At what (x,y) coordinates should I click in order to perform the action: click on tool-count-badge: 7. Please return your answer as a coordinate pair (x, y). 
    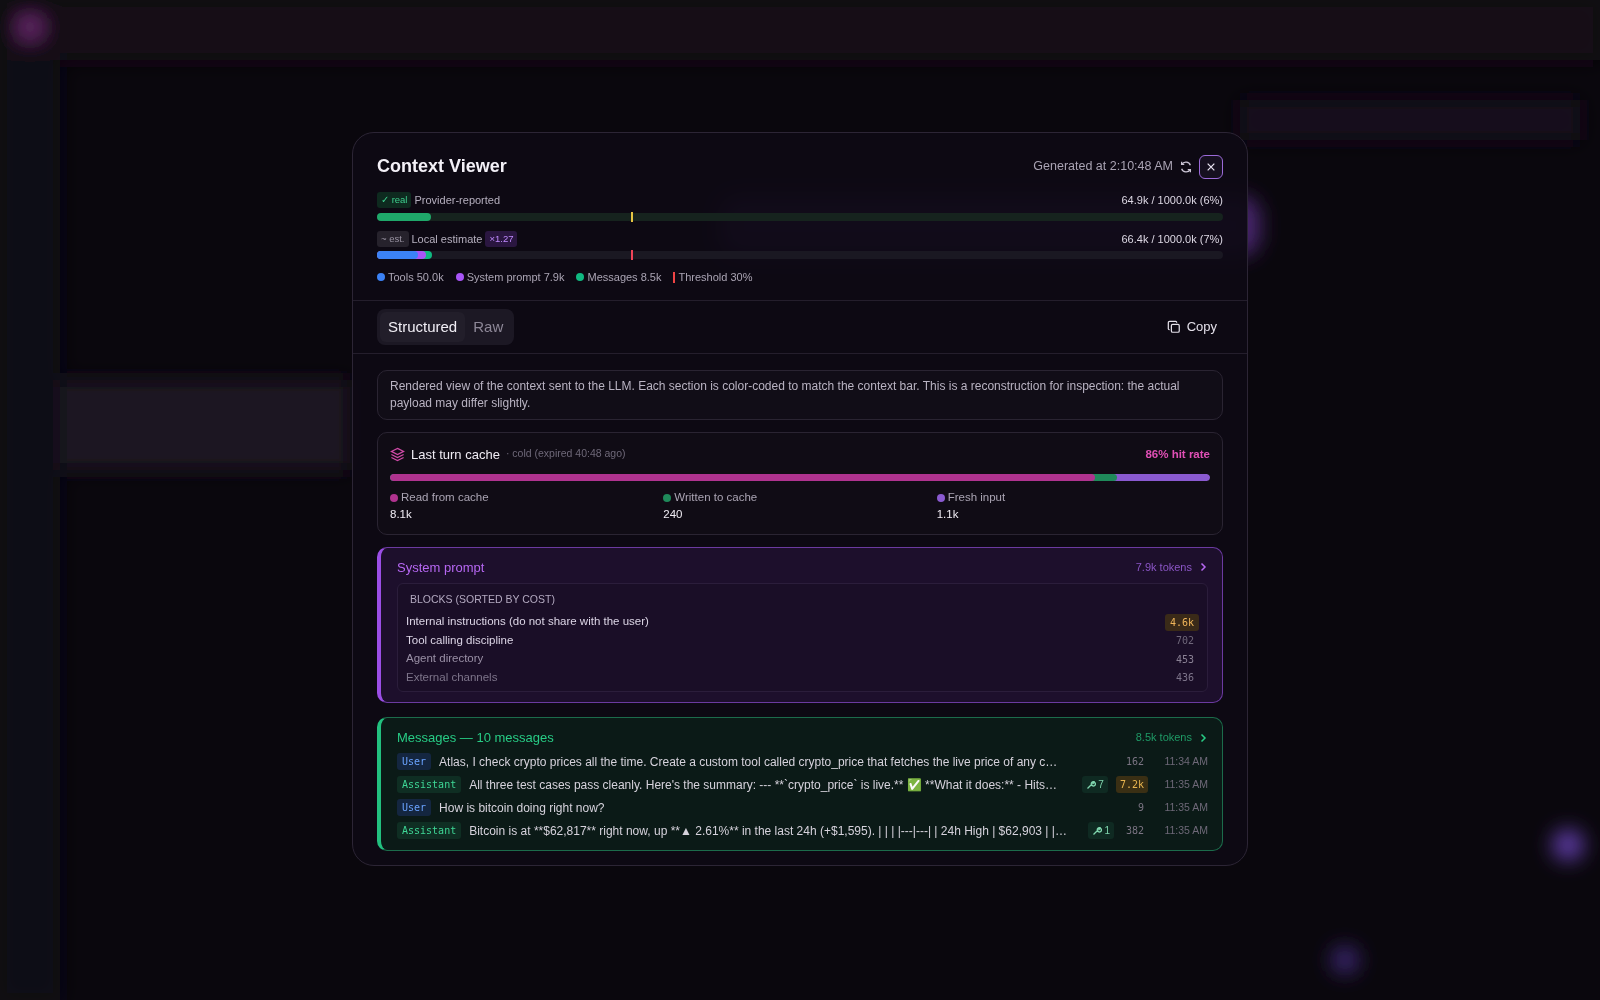
    Looking at the image, I should click on (1095, 785).